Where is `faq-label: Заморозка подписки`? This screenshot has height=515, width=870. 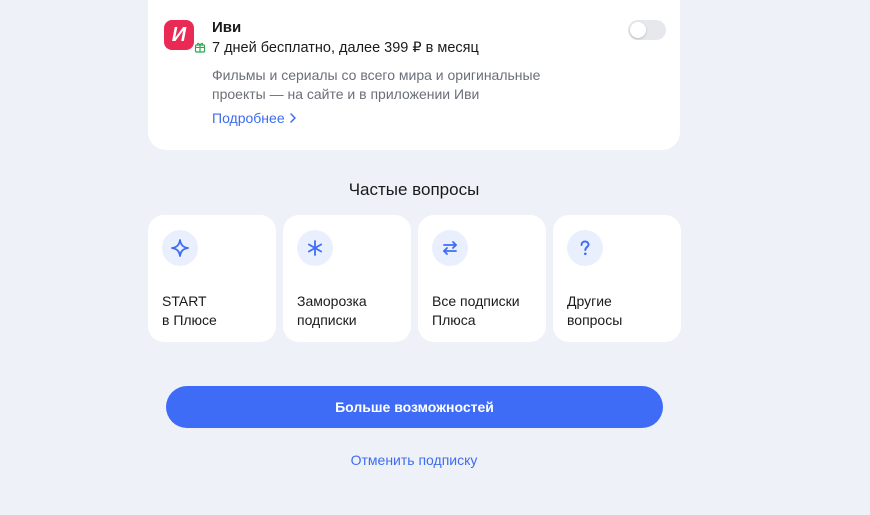
faq-label: Заморозка подписки is located at coordinates (332, 310).